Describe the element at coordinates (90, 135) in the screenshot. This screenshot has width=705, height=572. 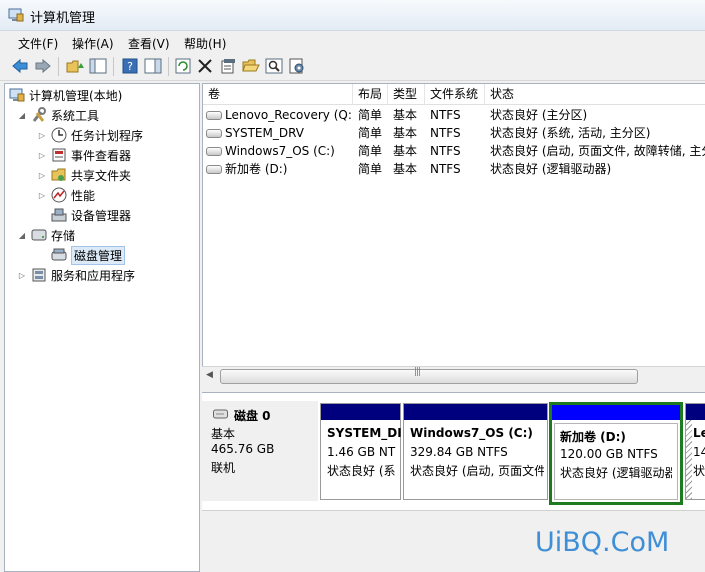
I see `tree-node-task-scheduler: ▷ 任务计划程序` at that location.